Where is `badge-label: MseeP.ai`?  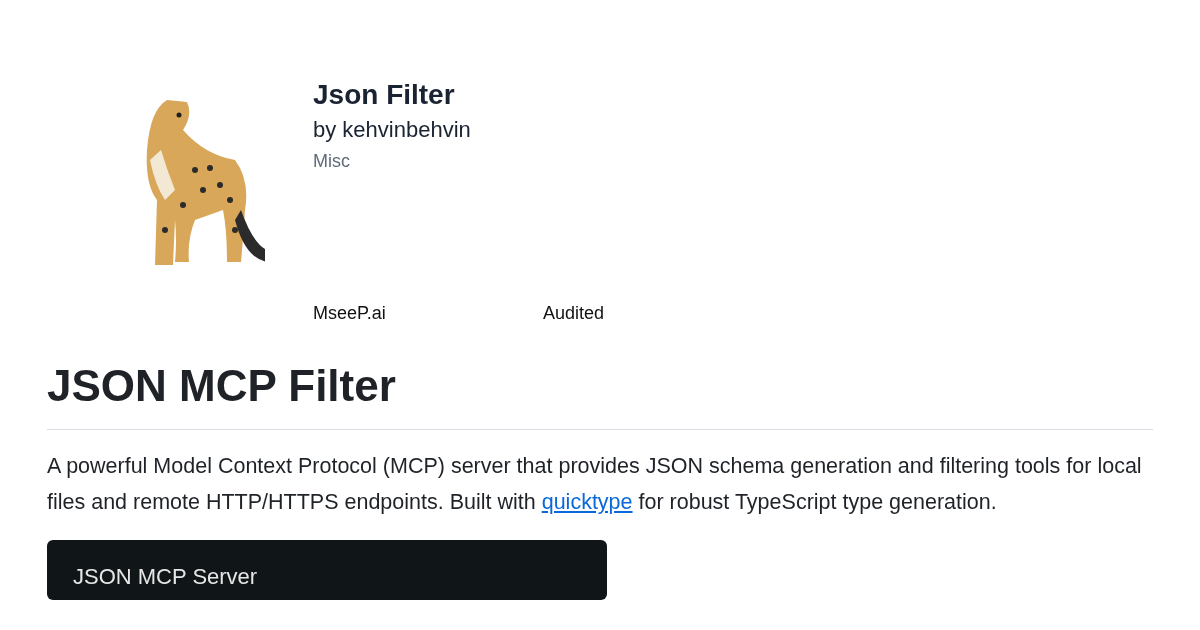 badge-label: MseeP.ai is located at coordinates (350, 313).